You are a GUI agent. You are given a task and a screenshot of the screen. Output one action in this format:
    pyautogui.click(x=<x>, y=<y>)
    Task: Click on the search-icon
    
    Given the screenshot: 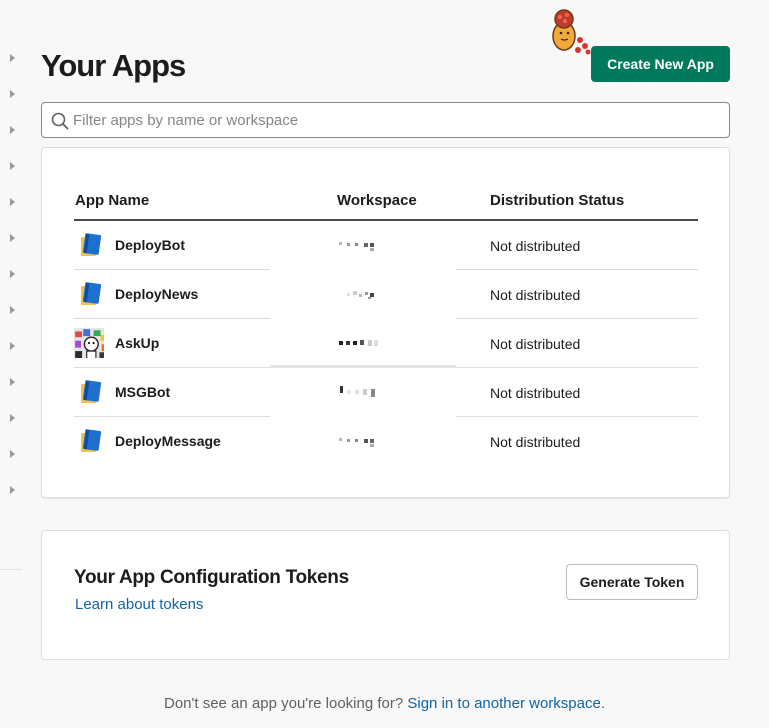 What is the action you would take?
    pyautogui.click(x=60, y=121)
    